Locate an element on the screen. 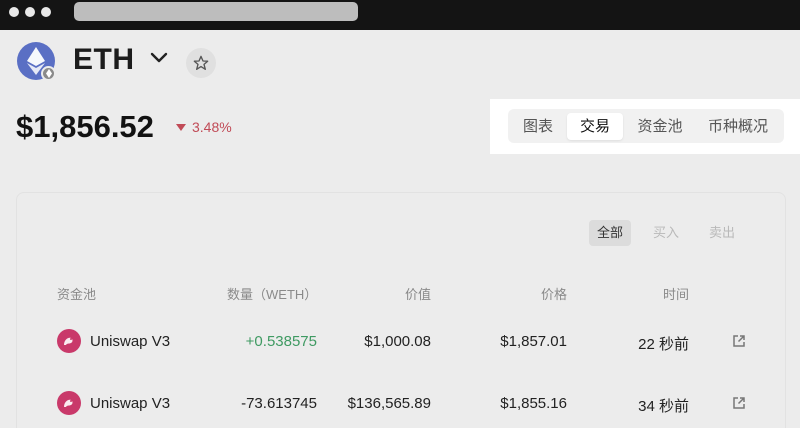 The image size is (800, 428). tab-chart: 图表 is located at coordinates (538, 126).